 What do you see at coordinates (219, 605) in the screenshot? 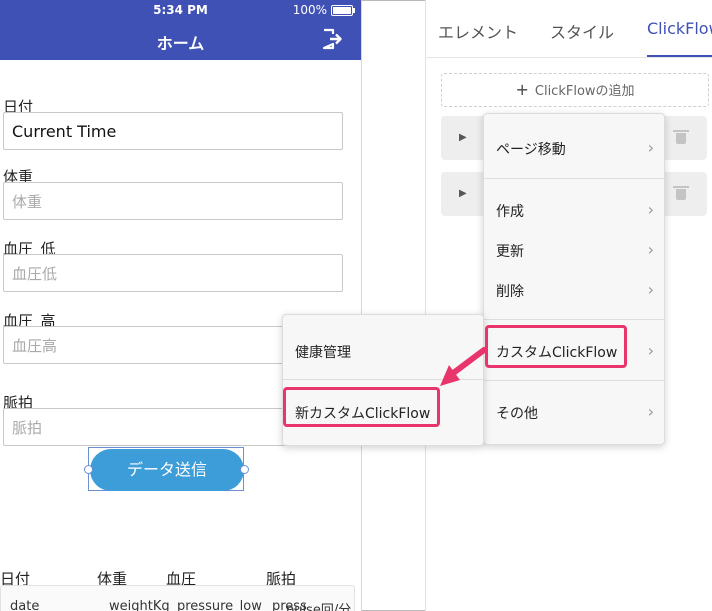
I see `table-cell-pressure-low: pressure_low` at bounding box center [219, 605].